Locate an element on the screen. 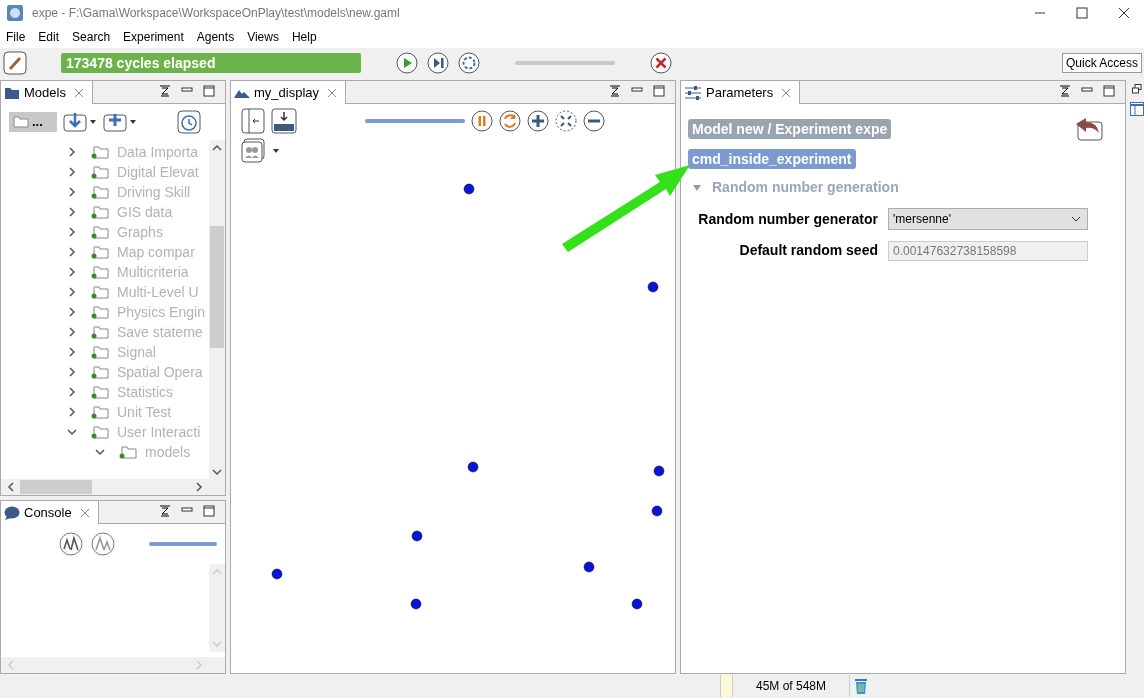  zoom-slider is located at coordinates (415, 121).